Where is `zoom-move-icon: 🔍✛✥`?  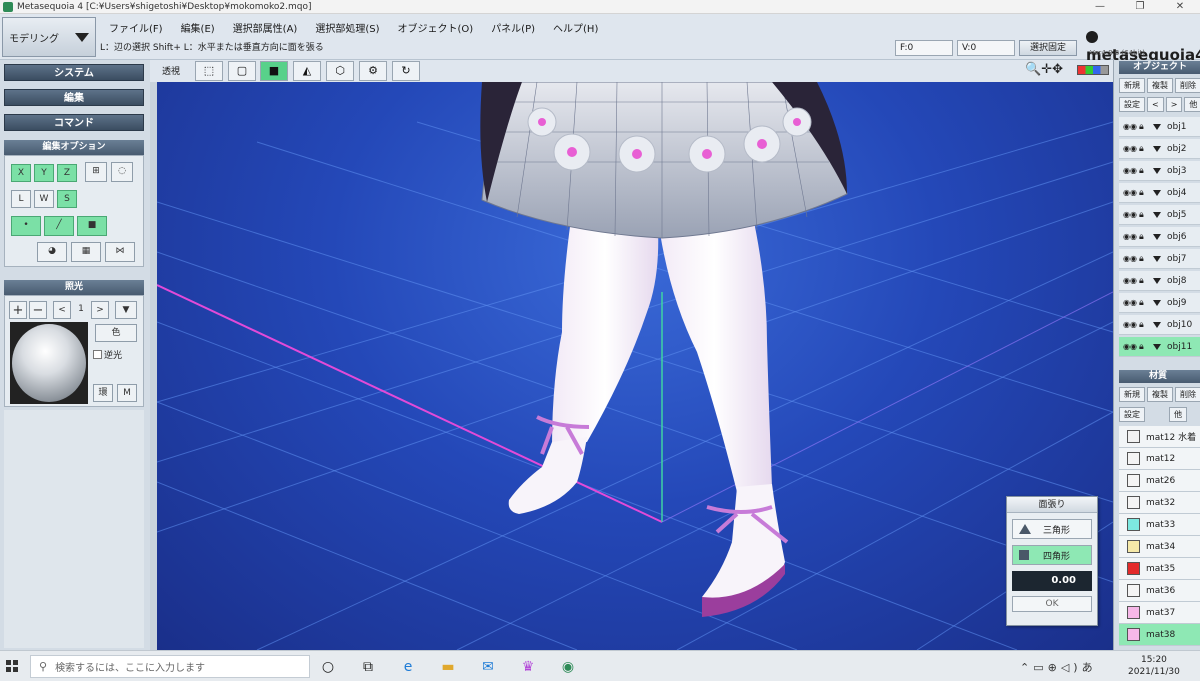
zoom-move-icon: 🔍✛✥ is located at coordinates (1044, 69).